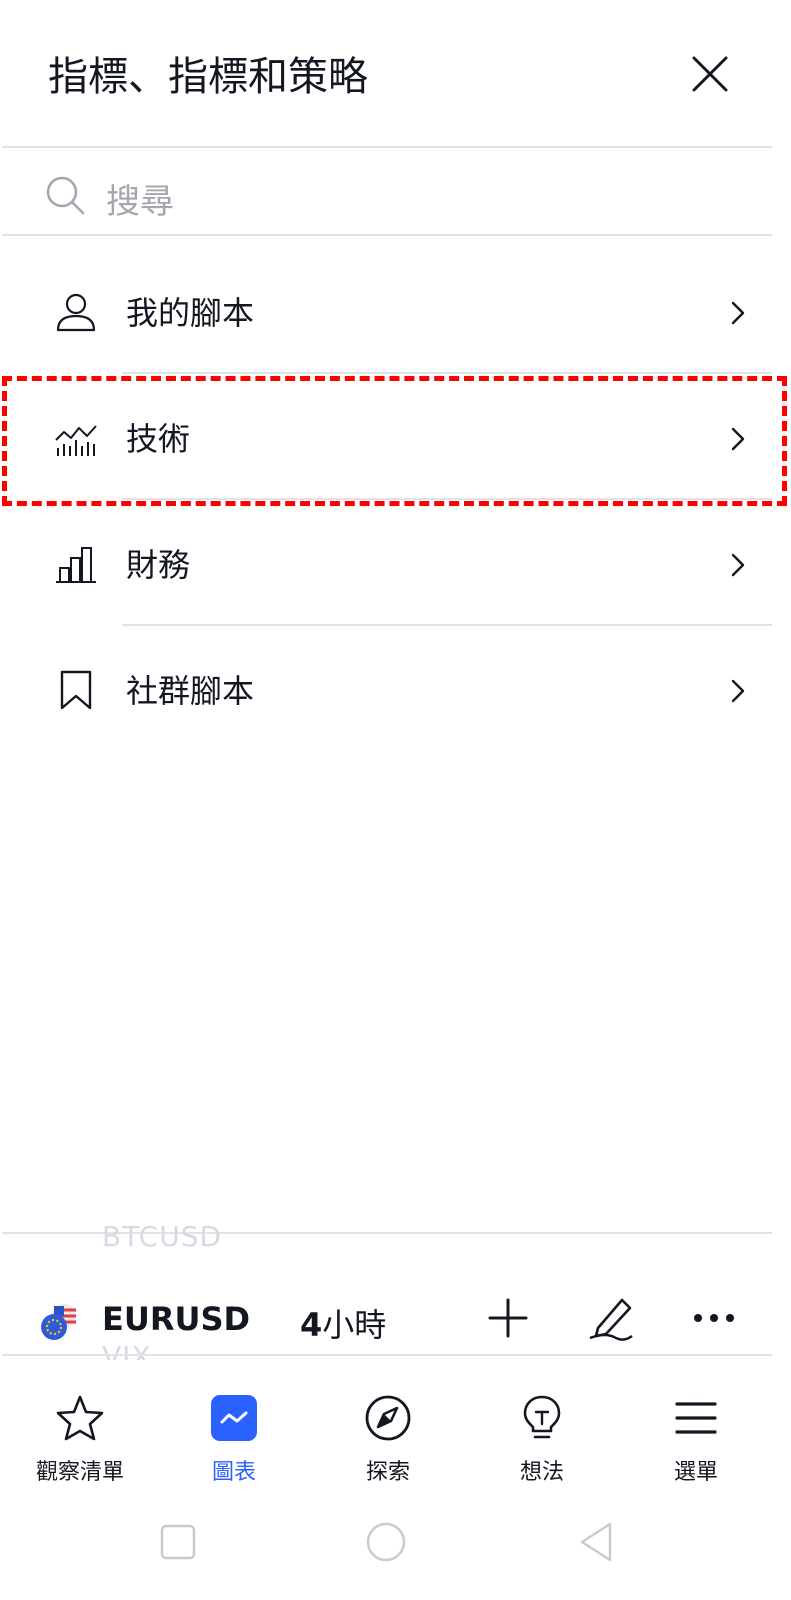  What do you see at coordinates (80, 1418) in the screenshot?
I see `star-icon` at bounding box center [80, 1418].